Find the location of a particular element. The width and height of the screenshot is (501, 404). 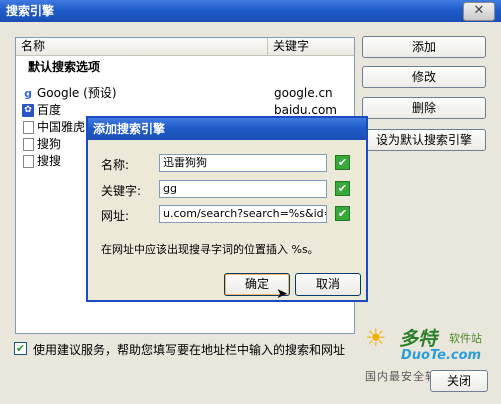

list-item-google: g Google (预设) google.cn is located at coordinates (185, 93).